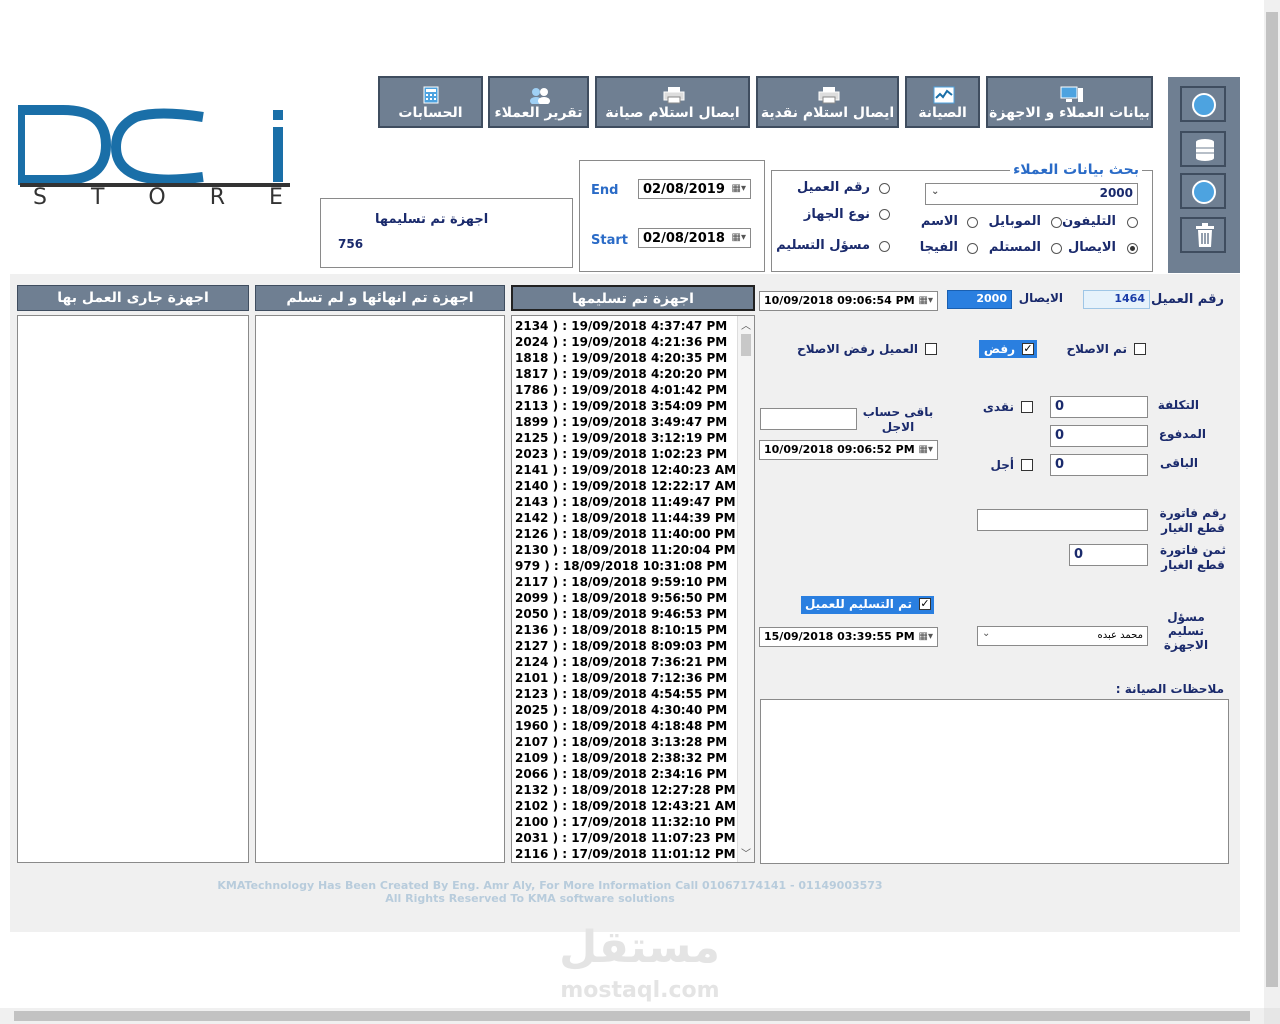 This screenshot has height=1024, width=1280. Describe the element at coordinates (1062, 520) in the screenshot. I see `parts-invoice-no-field` at that location.